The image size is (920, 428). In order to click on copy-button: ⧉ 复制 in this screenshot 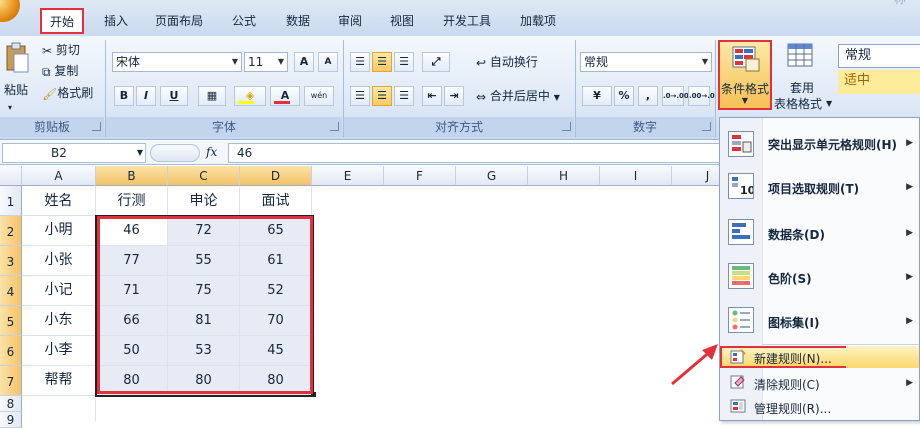, I will do `click(60, 71)`.